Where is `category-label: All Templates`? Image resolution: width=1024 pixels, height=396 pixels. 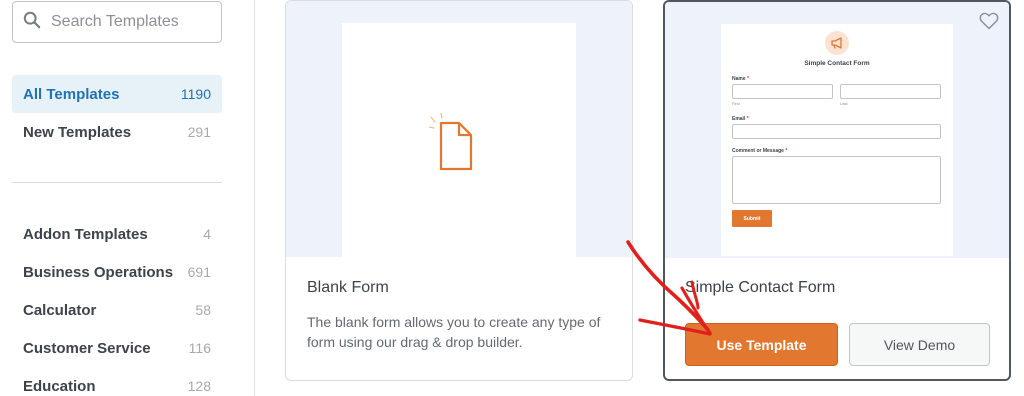 category-label: All Templates is located at coordinates (71, 94).